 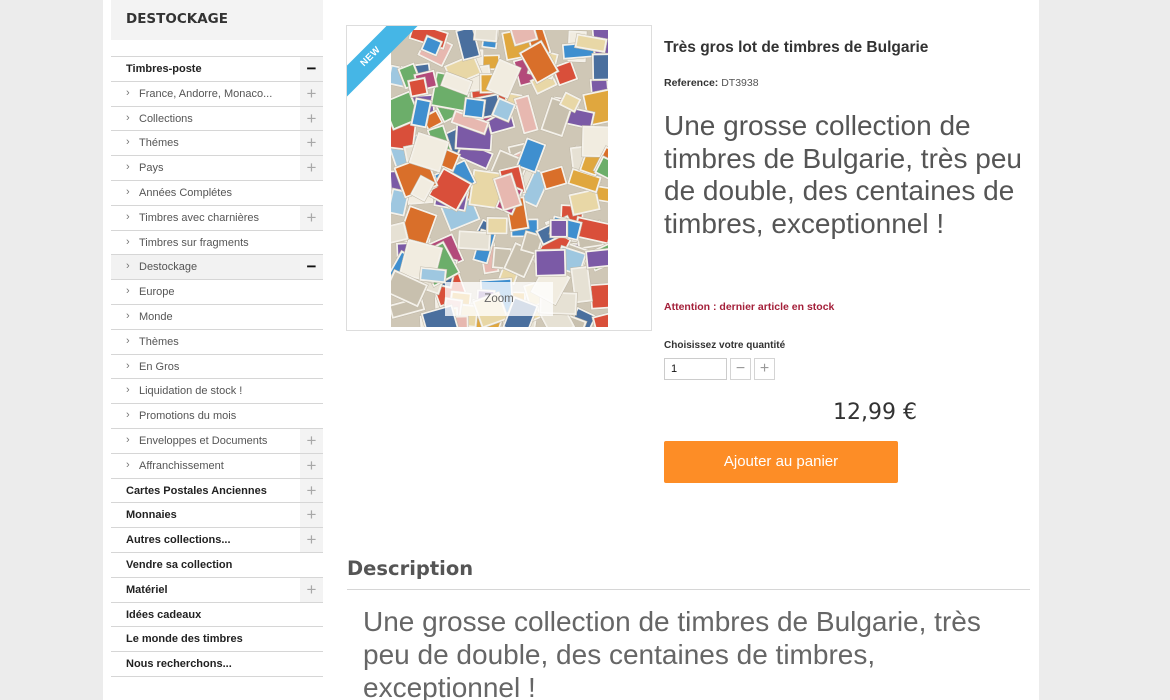 What do you see at coordinates (151, 168) in the screenshot?
I see `sidebar-item-label: Pays` at bounding box center [151, 168].